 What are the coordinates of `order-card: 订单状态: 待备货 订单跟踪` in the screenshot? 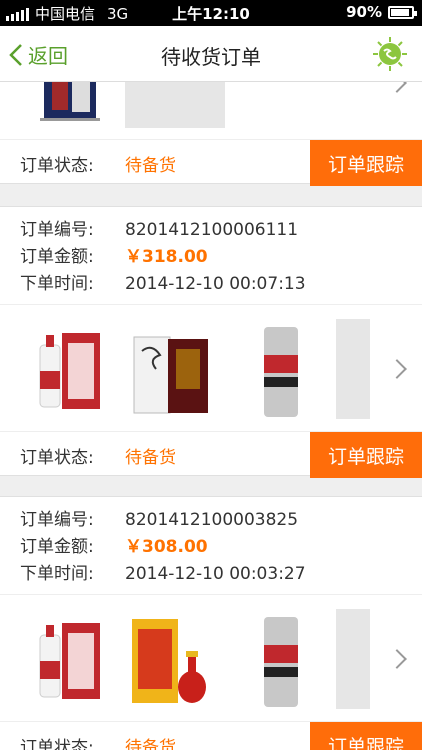 It's located at (211, 134).